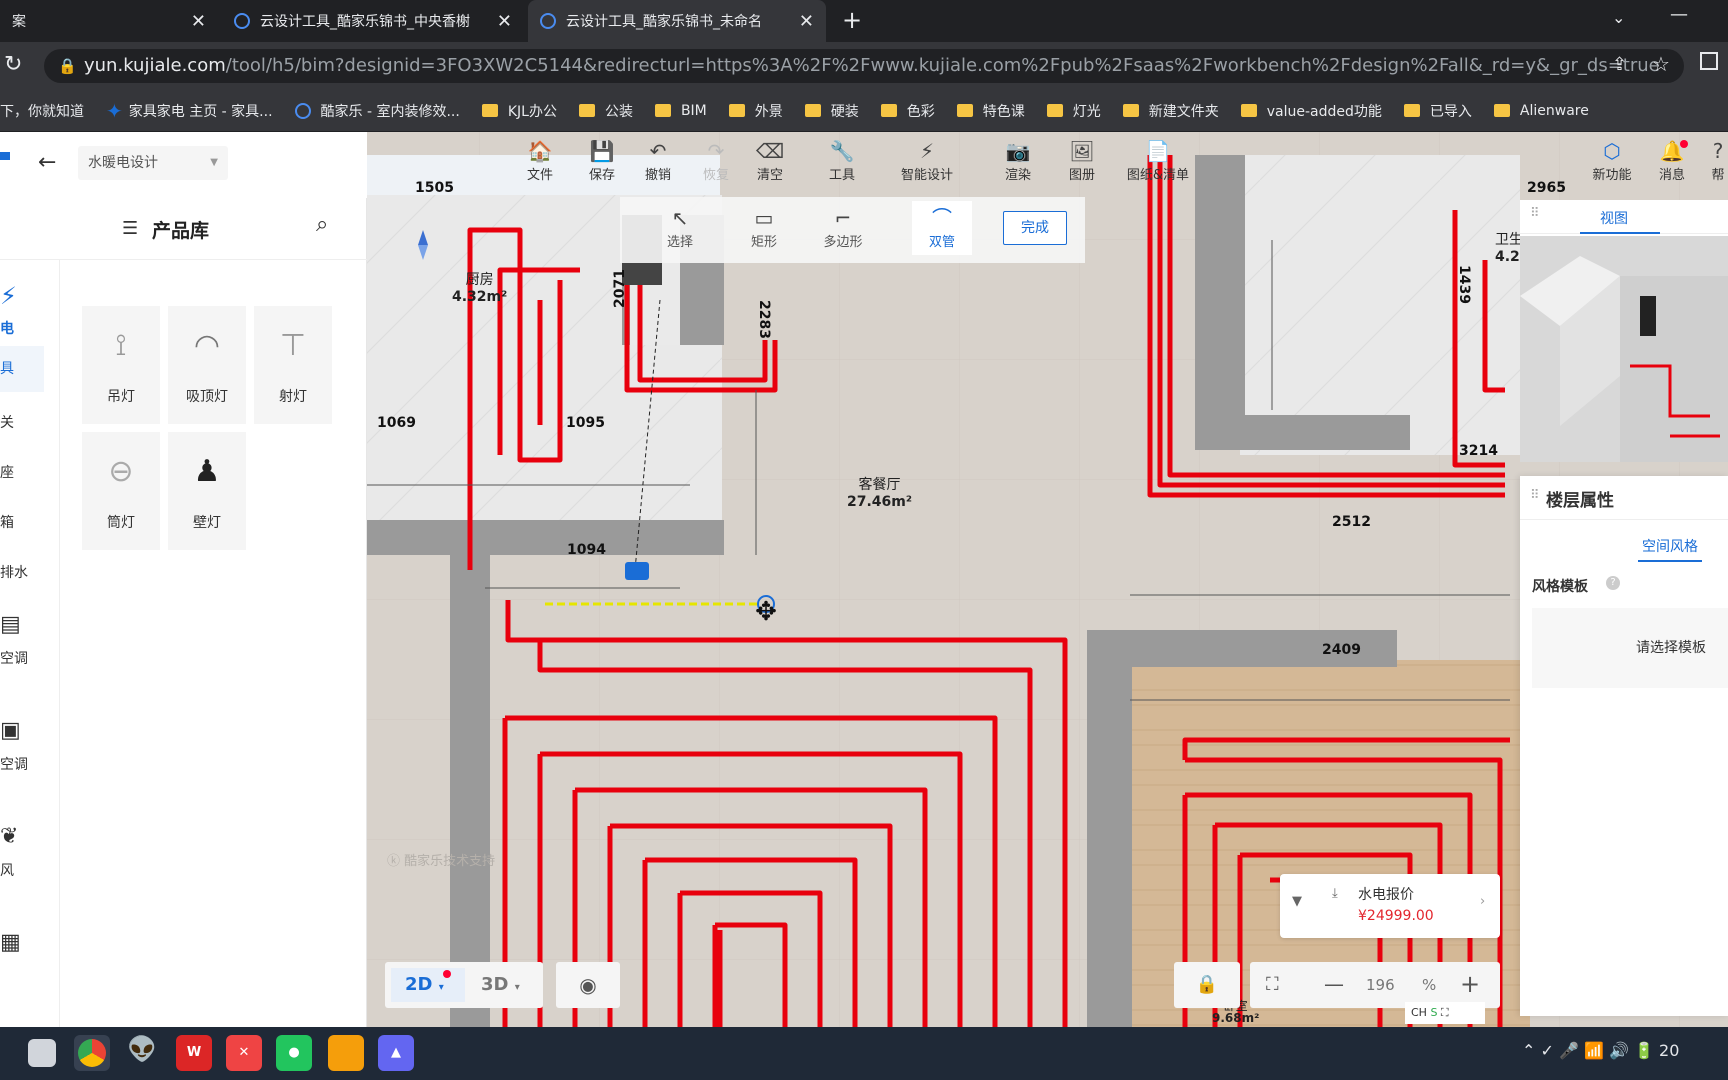 The width and height of the screenshot is (1728, 1080). Describe the element at coordinates (373, 21) in the screenshot. I see `browser-tab: 云设计工具_酷家乐锦书_中央香榭 ✕` at that location.